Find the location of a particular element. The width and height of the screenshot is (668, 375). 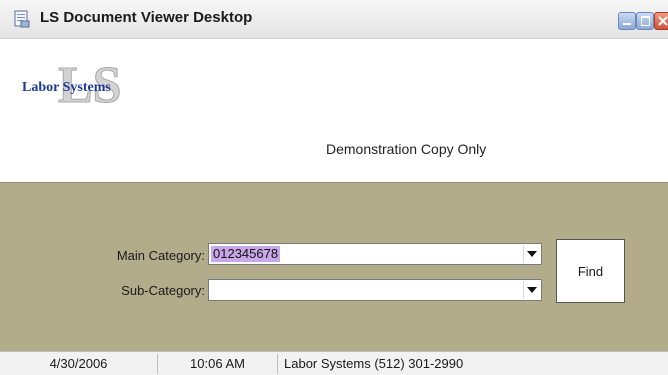

document-viewer-icon is located at coordinates (22, 19).